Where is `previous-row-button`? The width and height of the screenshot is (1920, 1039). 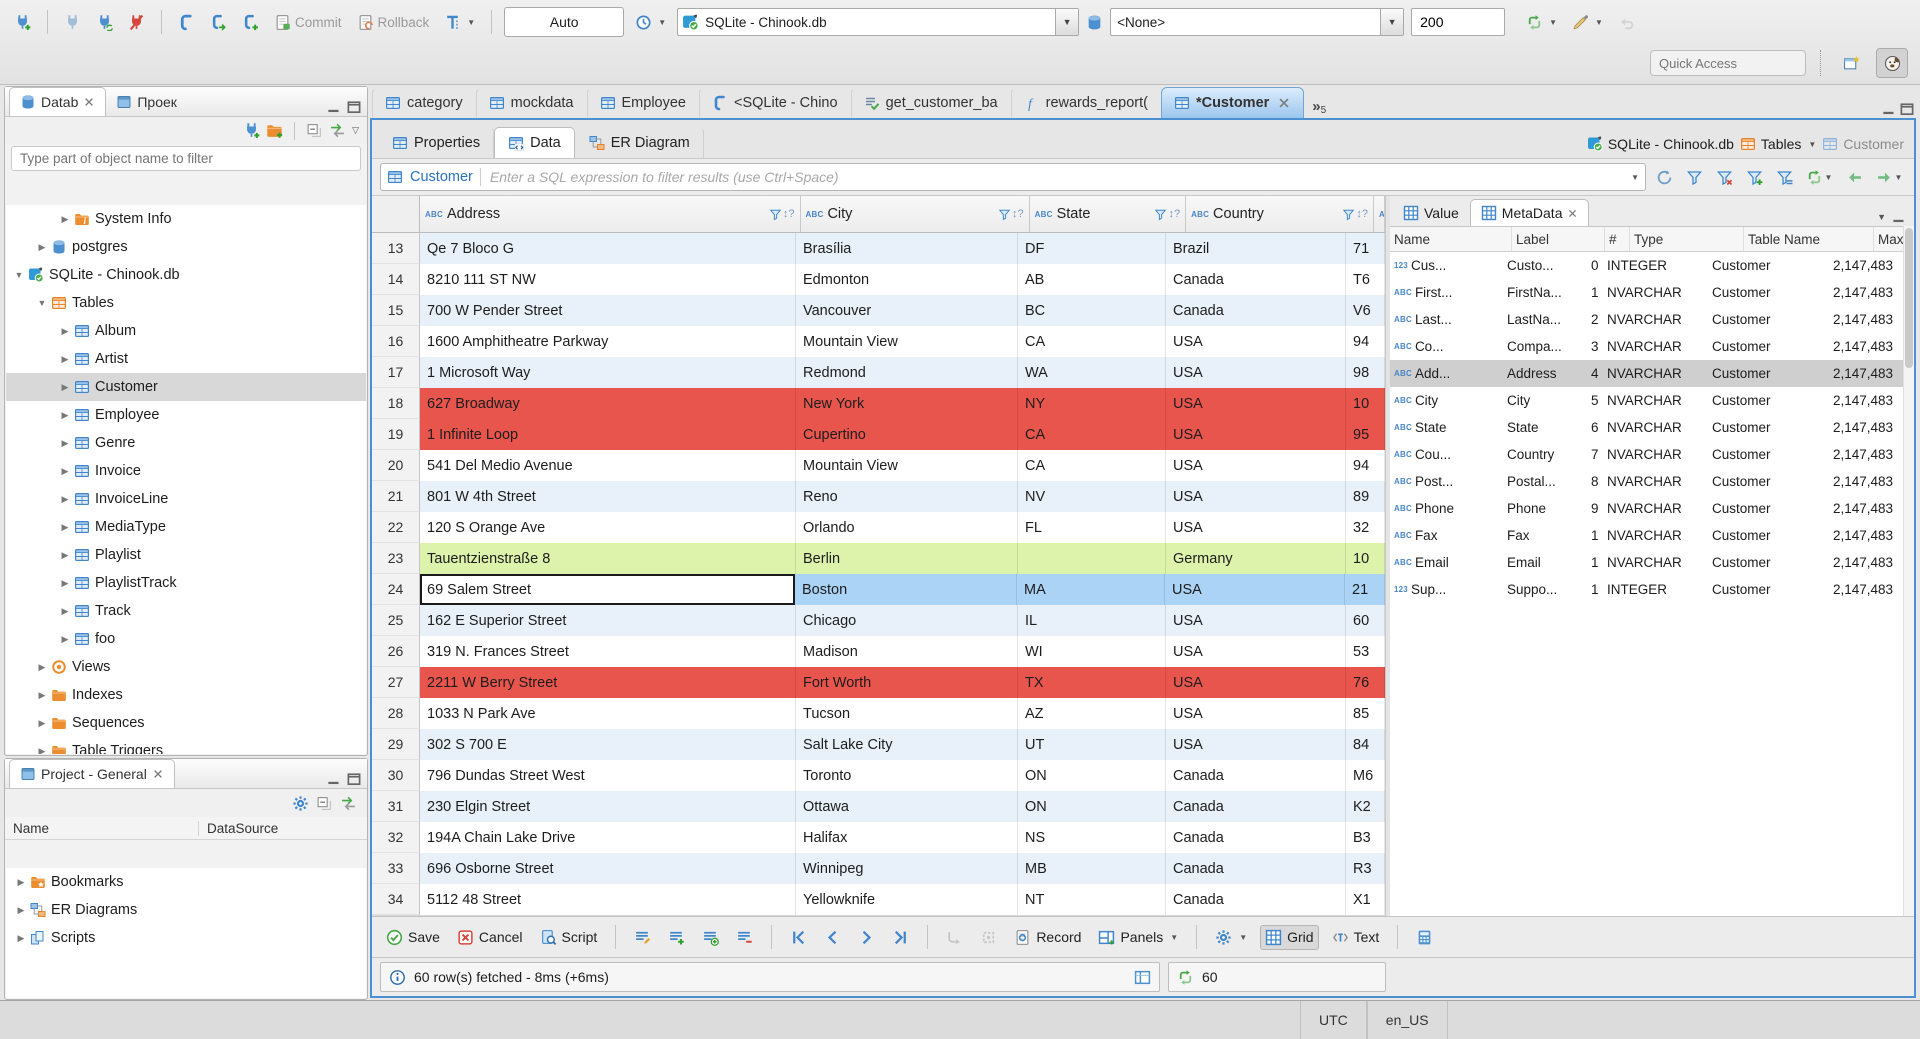 previous-row-button is located at coordinates (832, 937).